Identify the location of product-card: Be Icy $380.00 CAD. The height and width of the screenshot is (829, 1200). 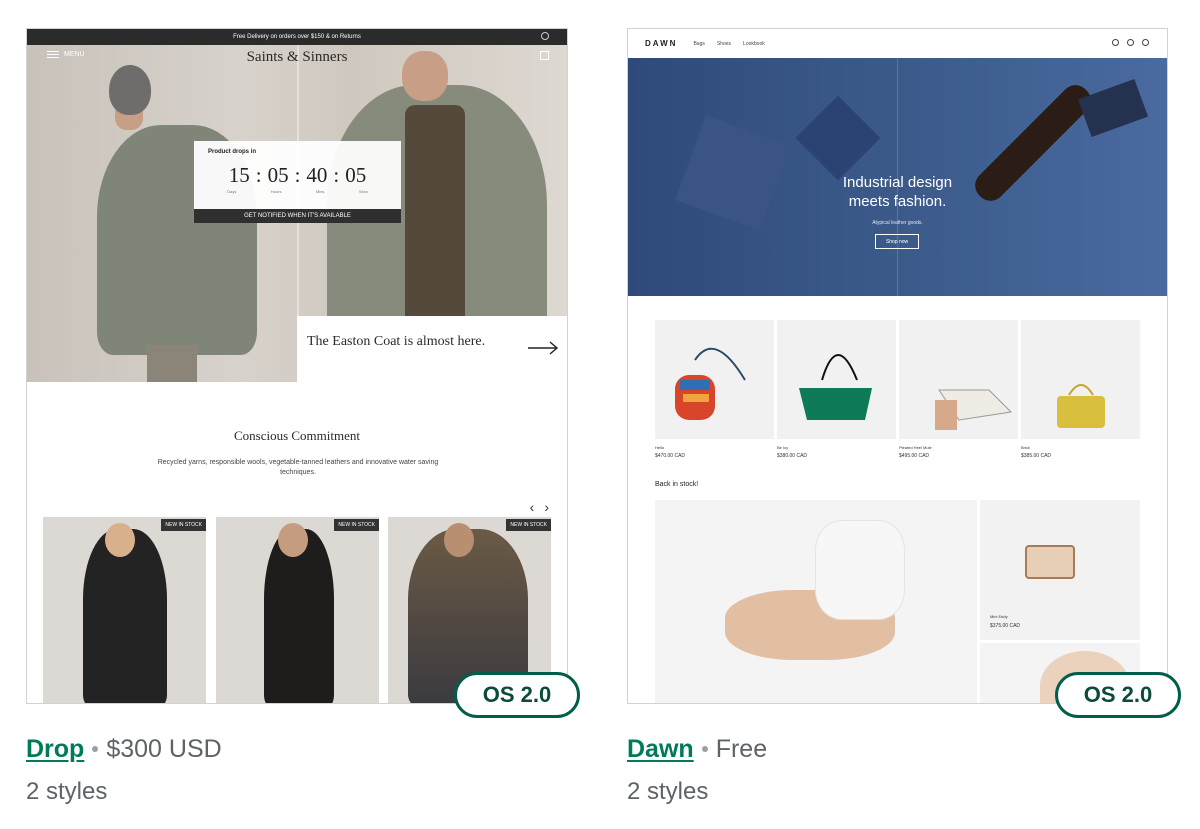
(836, 389).